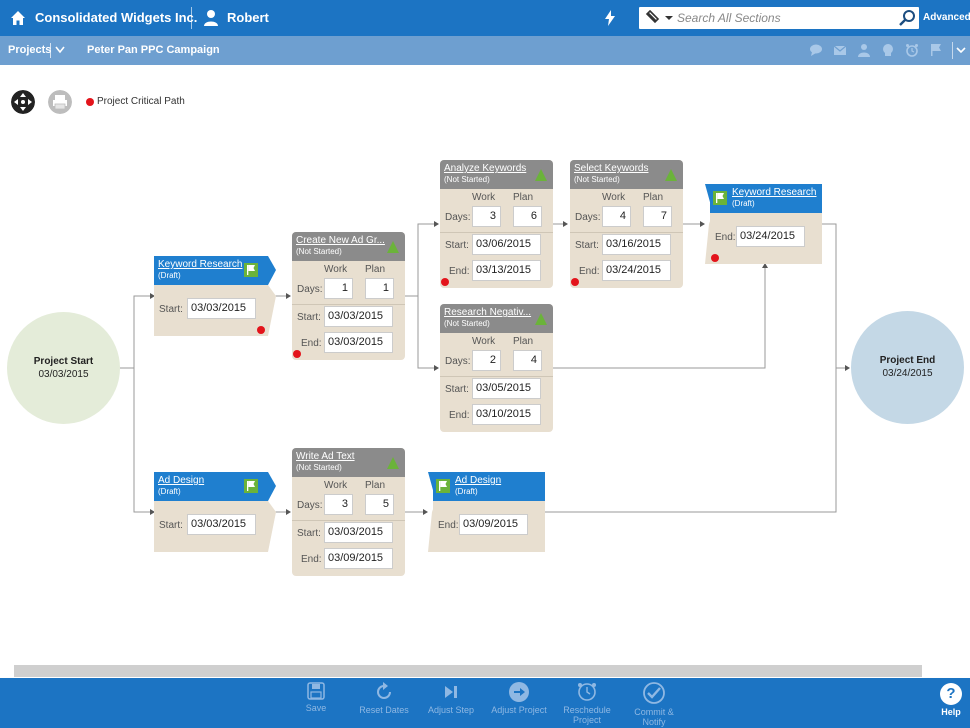 The height and width of the screenshot is (728, 970). Describe the element at coordinates (527, 216) in the screenshot. I see `plan-days-field: 6` at that location.